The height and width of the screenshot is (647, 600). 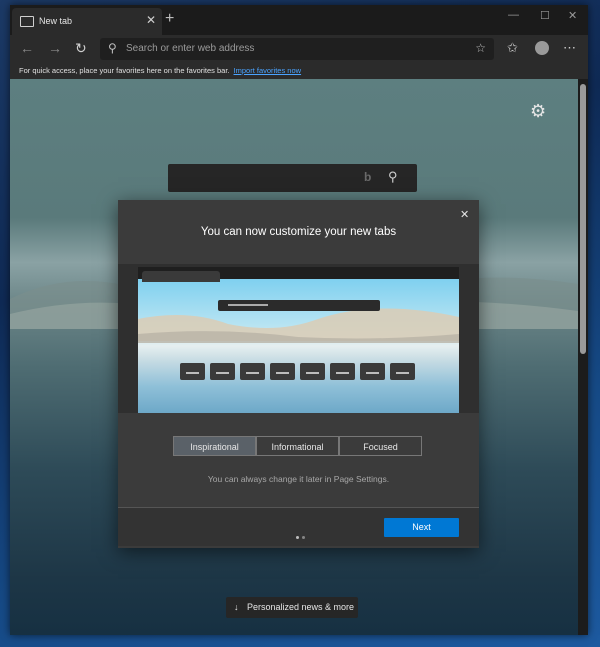 I want to click on favorite-star-icon: ☆, so click(x=480, y=48).